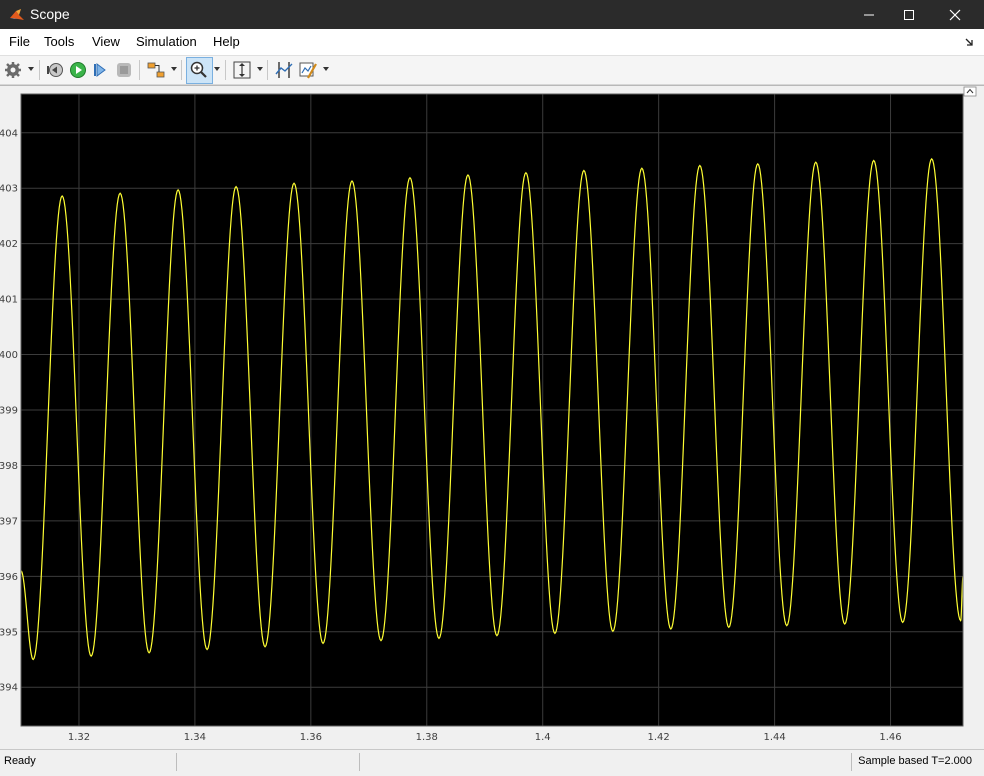  Describe the element at coordinates (543, 737) in the screenshot. I see `x-tick-label: 1.4` at that location.